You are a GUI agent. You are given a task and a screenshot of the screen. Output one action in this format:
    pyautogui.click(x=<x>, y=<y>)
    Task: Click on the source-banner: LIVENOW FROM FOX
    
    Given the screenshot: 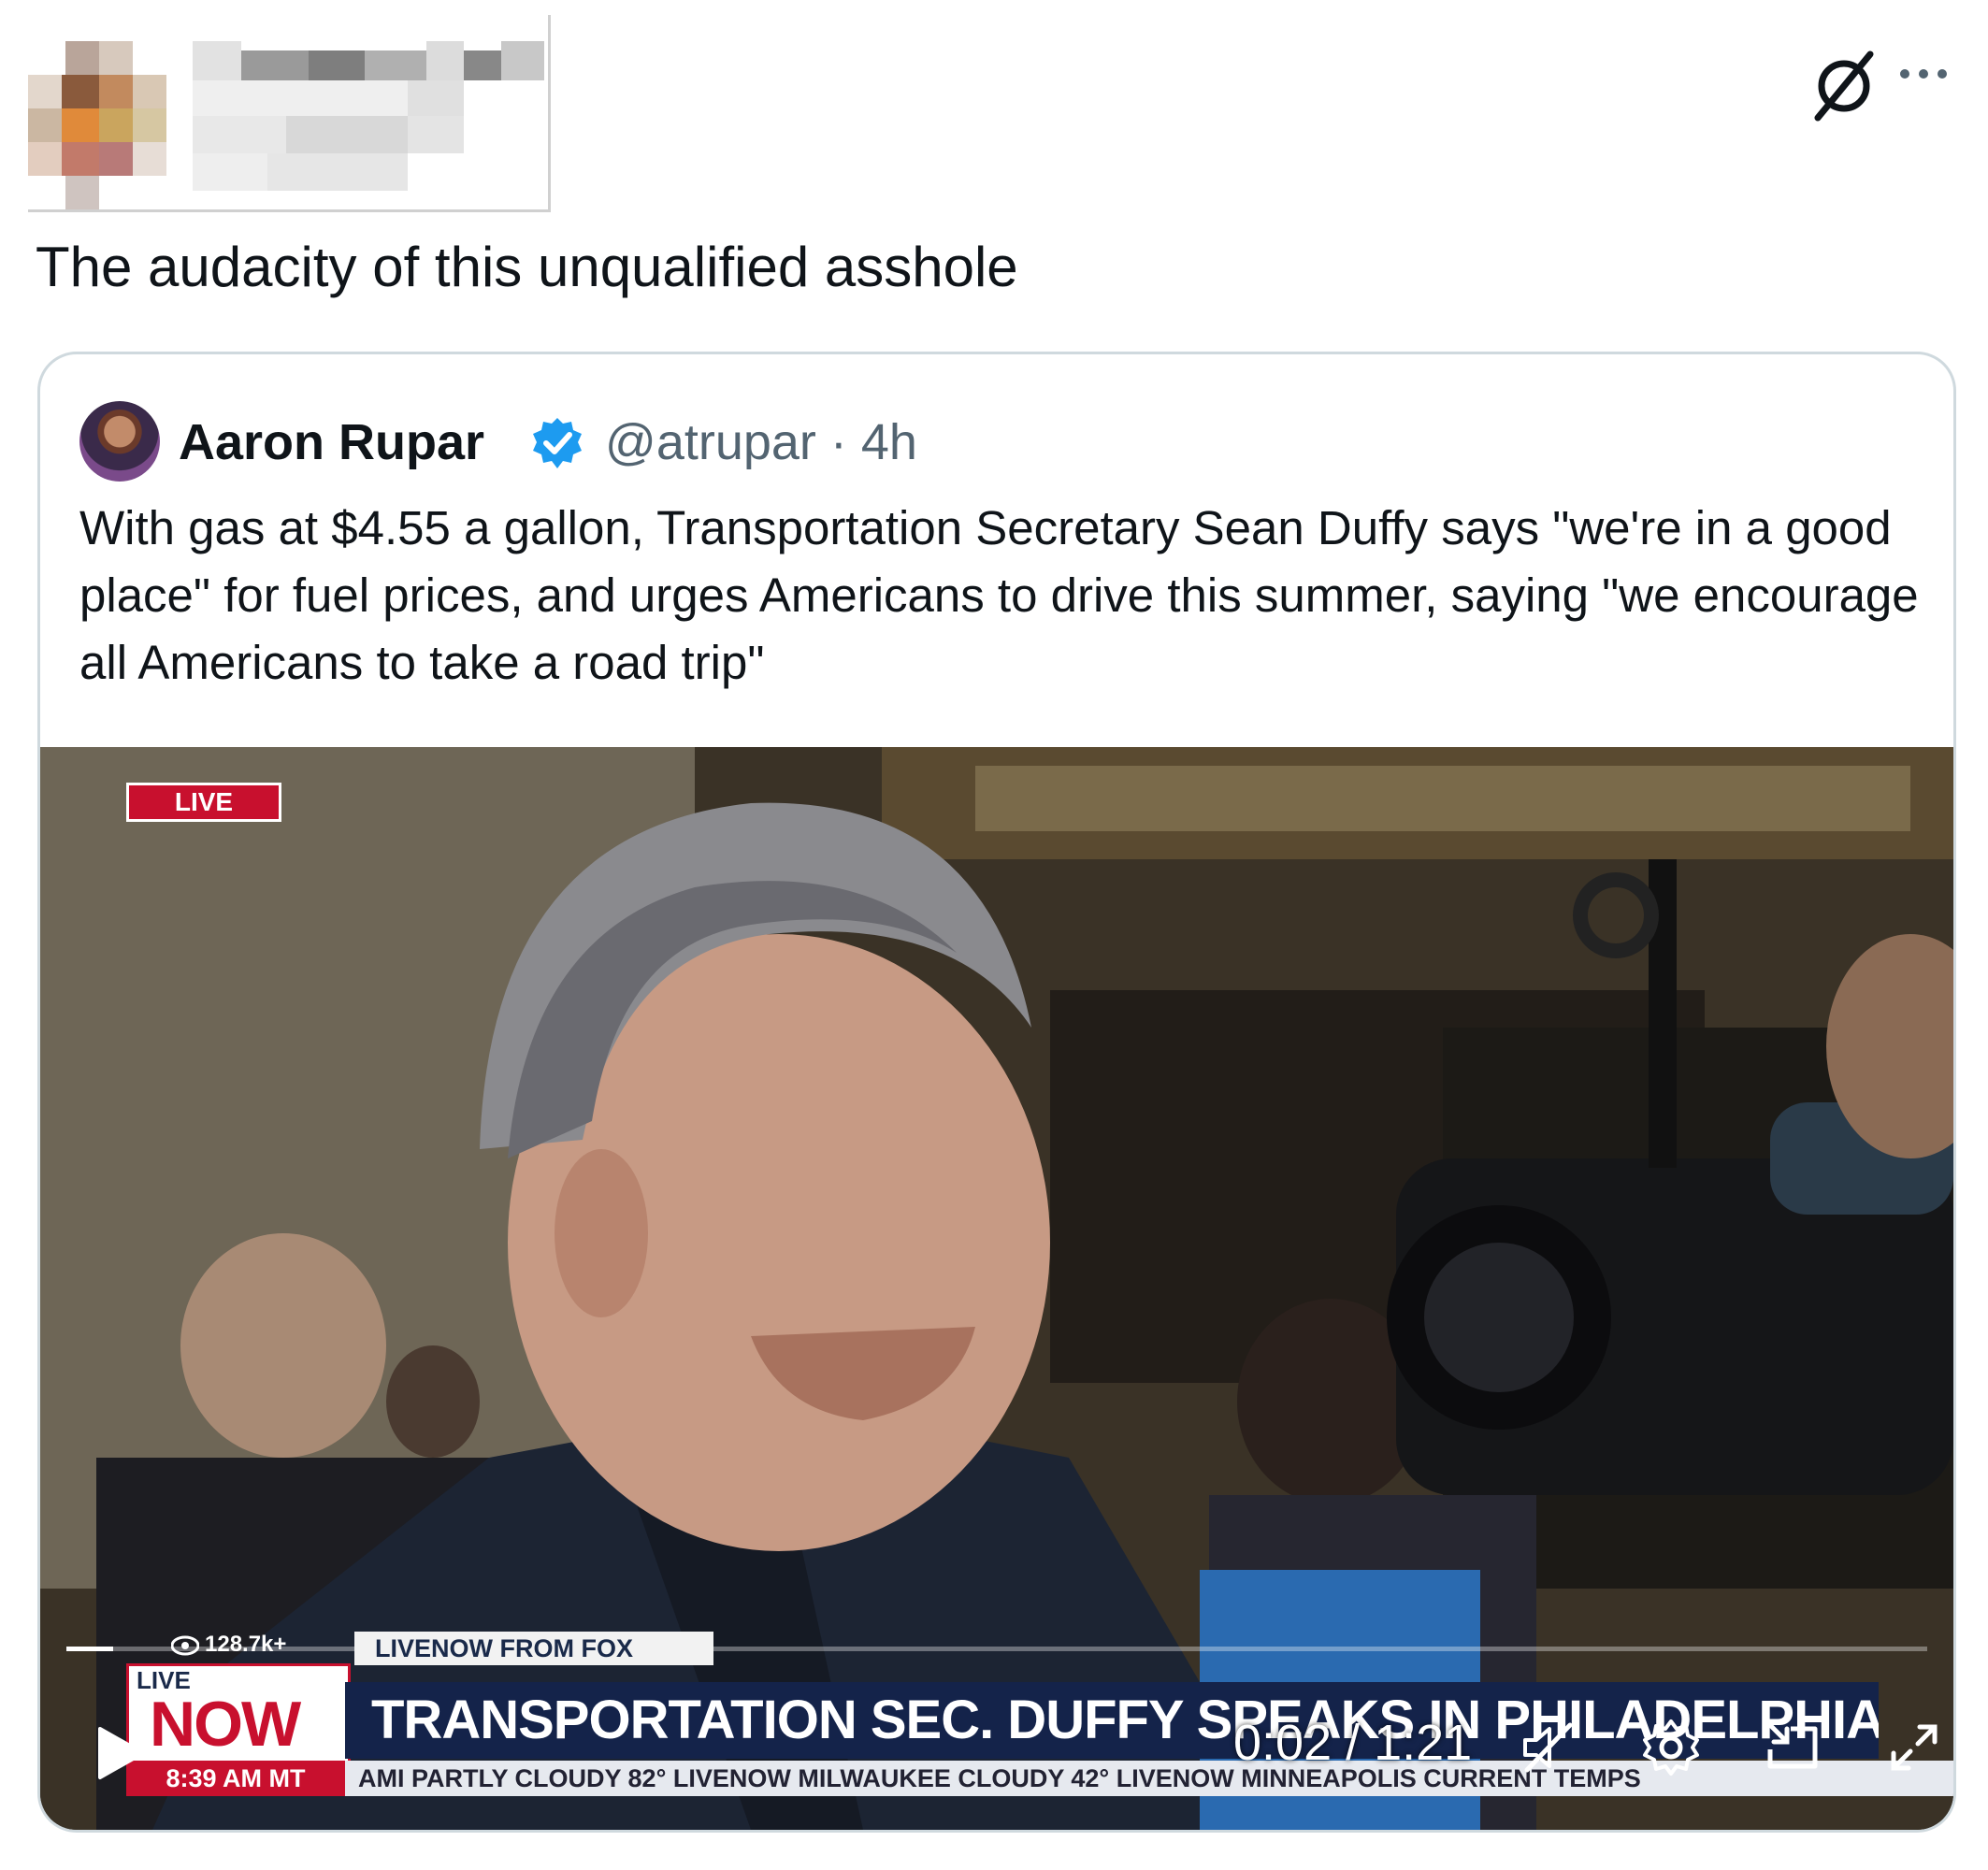 What is the action you would take?
    pyautogui.click(x=534, y=1649)
    